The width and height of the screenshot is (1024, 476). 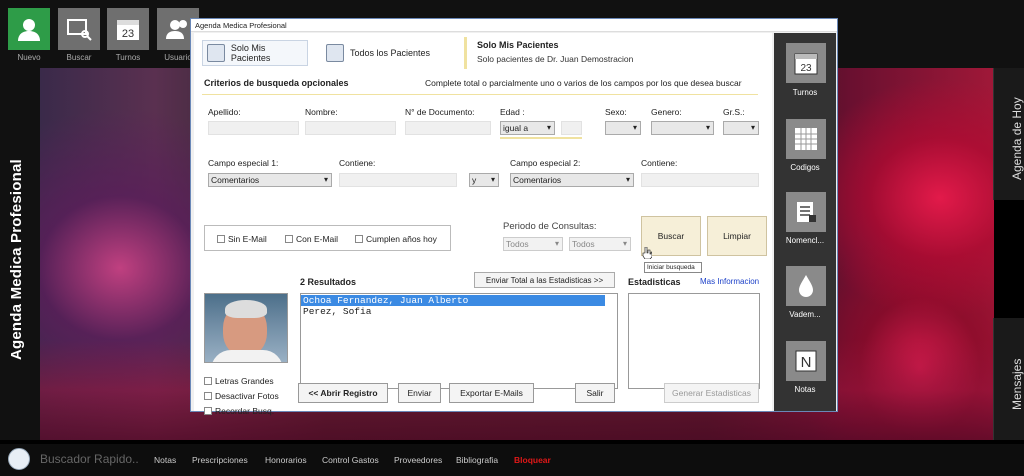 I want to click on new-label: Nuevo, so click(x=29, y=57).